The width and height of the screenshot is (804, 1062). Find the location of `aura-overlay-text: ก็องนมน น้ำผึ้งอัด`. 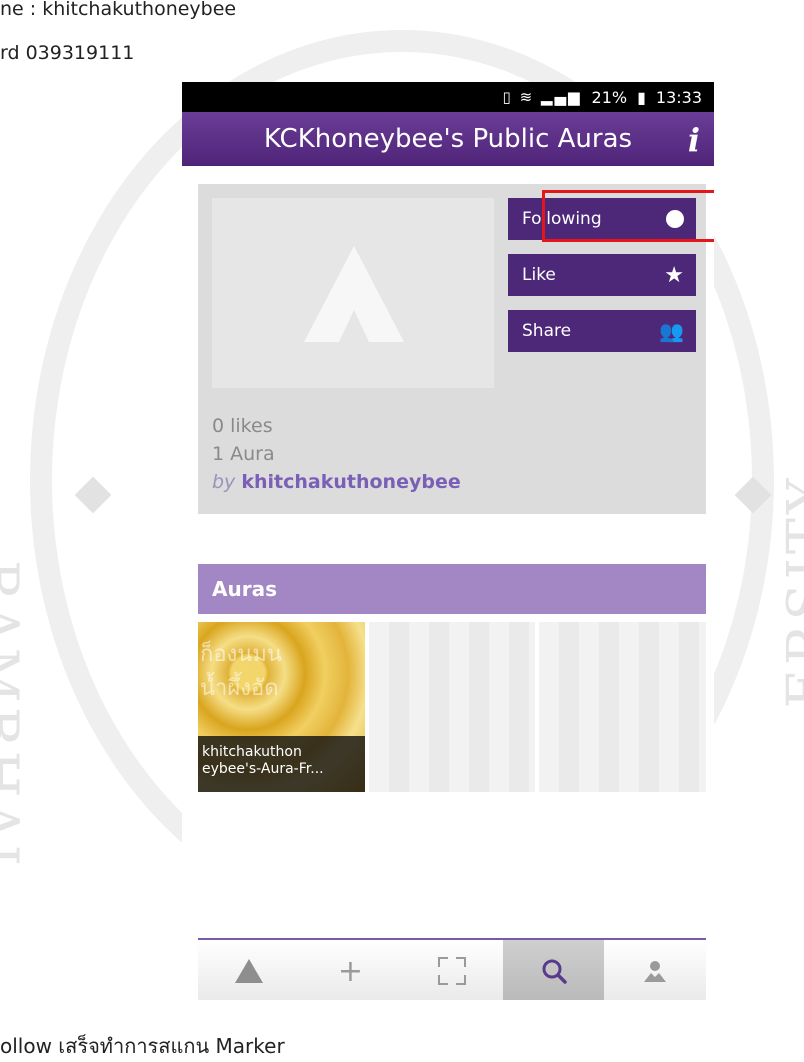

aura-overlay-text: ก็องนมน น้ำผึ้งอัด is located at coordinates (241, 671).